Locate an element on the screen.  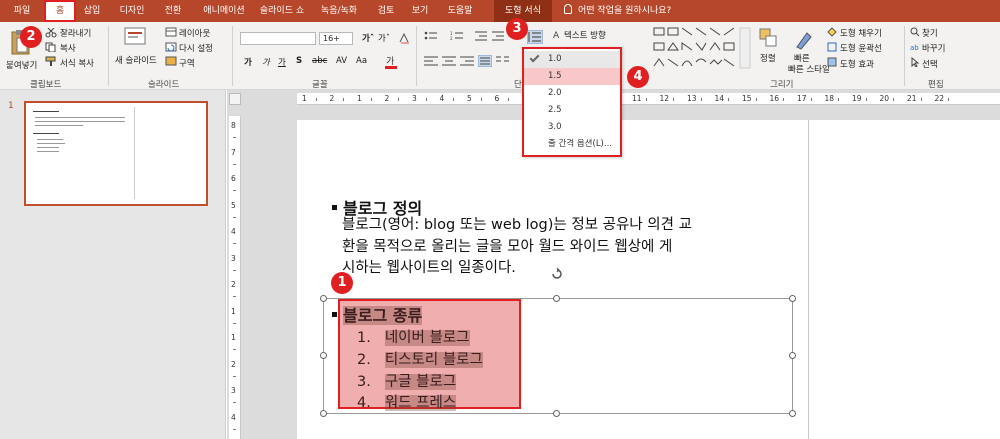
tab-insert: 삽입 is located at coordinates (92, 11).